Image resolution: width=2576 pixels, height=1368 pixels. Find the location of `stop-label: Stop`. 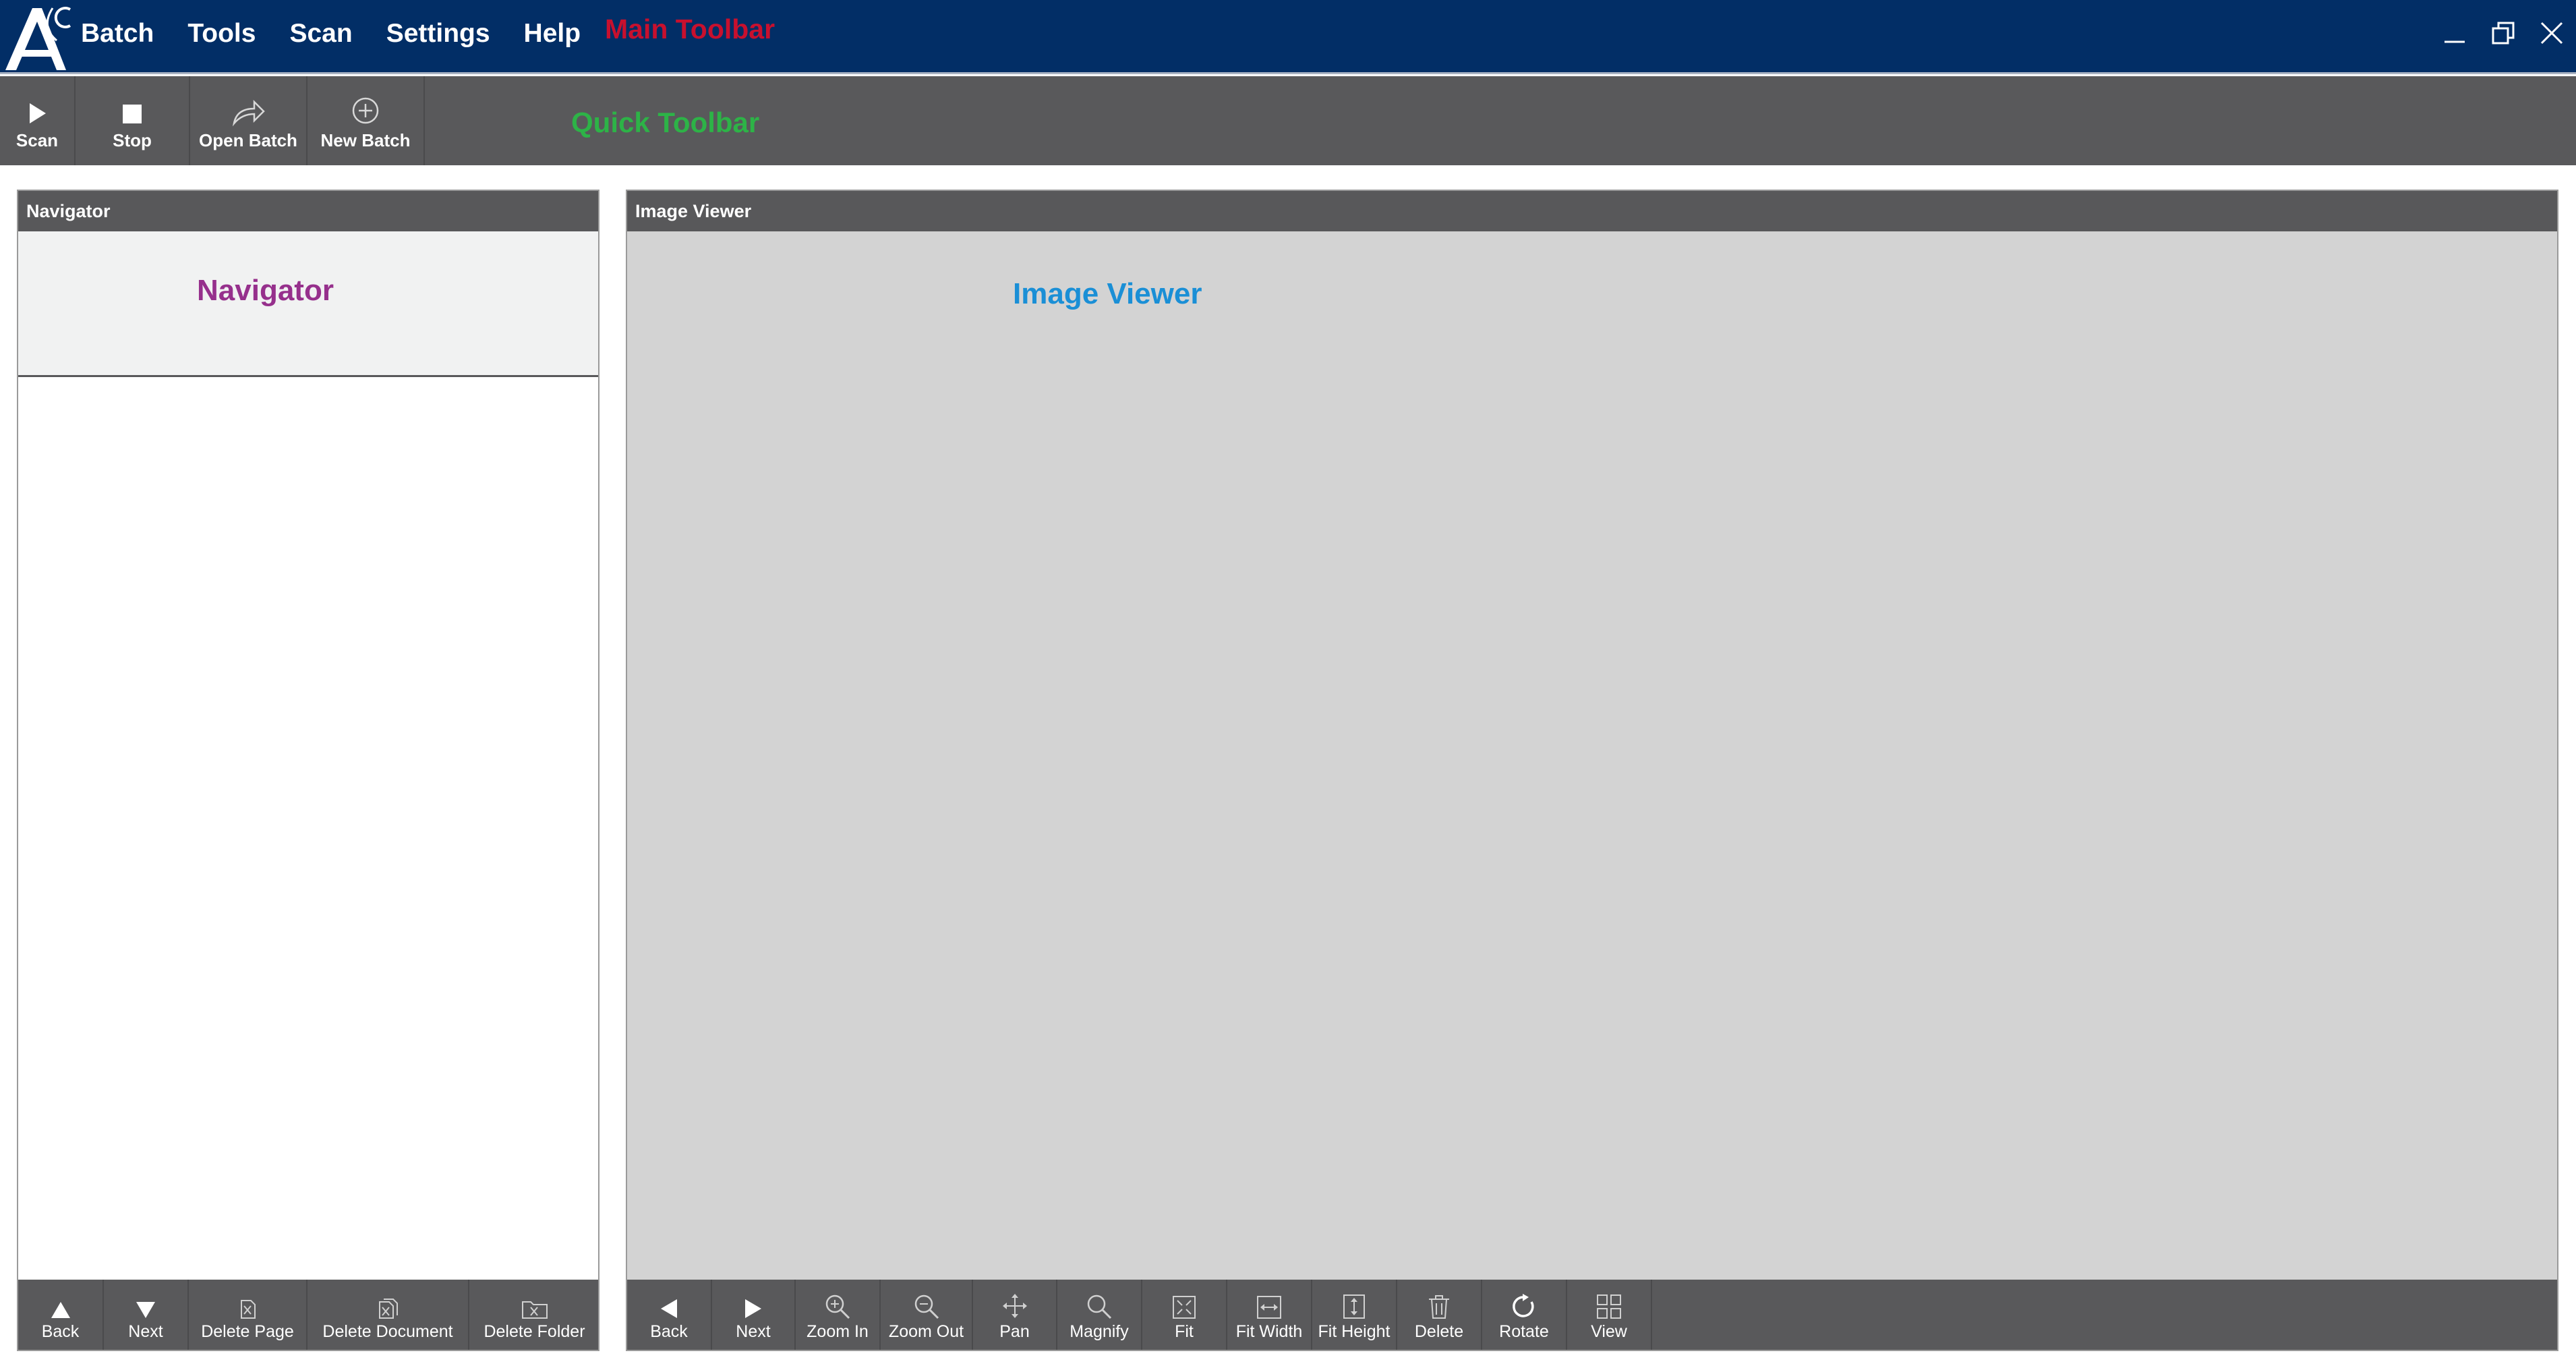

stop-label: Stop is located at coordinates (132, 140).